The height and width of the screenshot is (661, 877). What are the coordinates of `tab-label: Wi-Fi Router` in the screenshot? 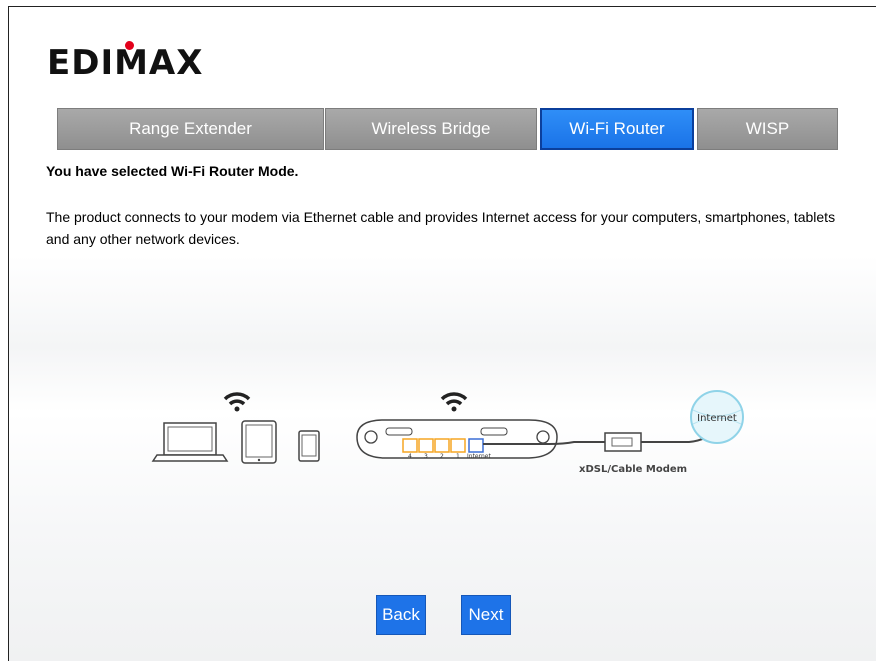 It's located at (617, 128).